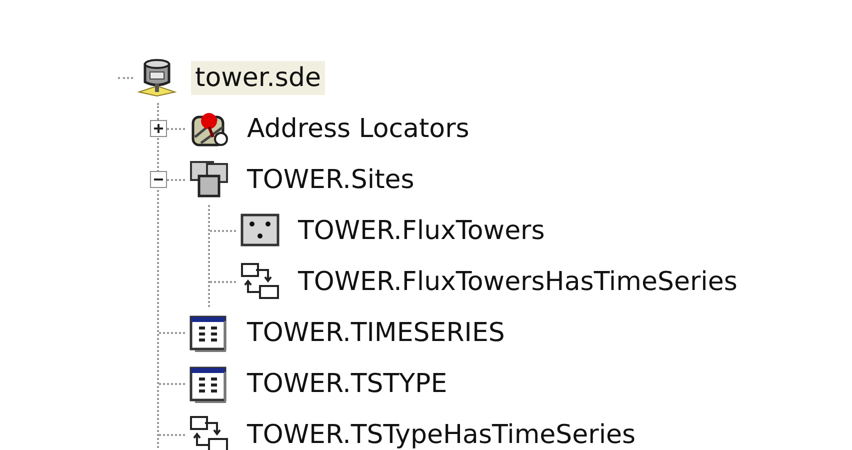 This screenshot has height=450, width=852. I want to click on tree-item: TOWER.Sites, so click(330, 179).